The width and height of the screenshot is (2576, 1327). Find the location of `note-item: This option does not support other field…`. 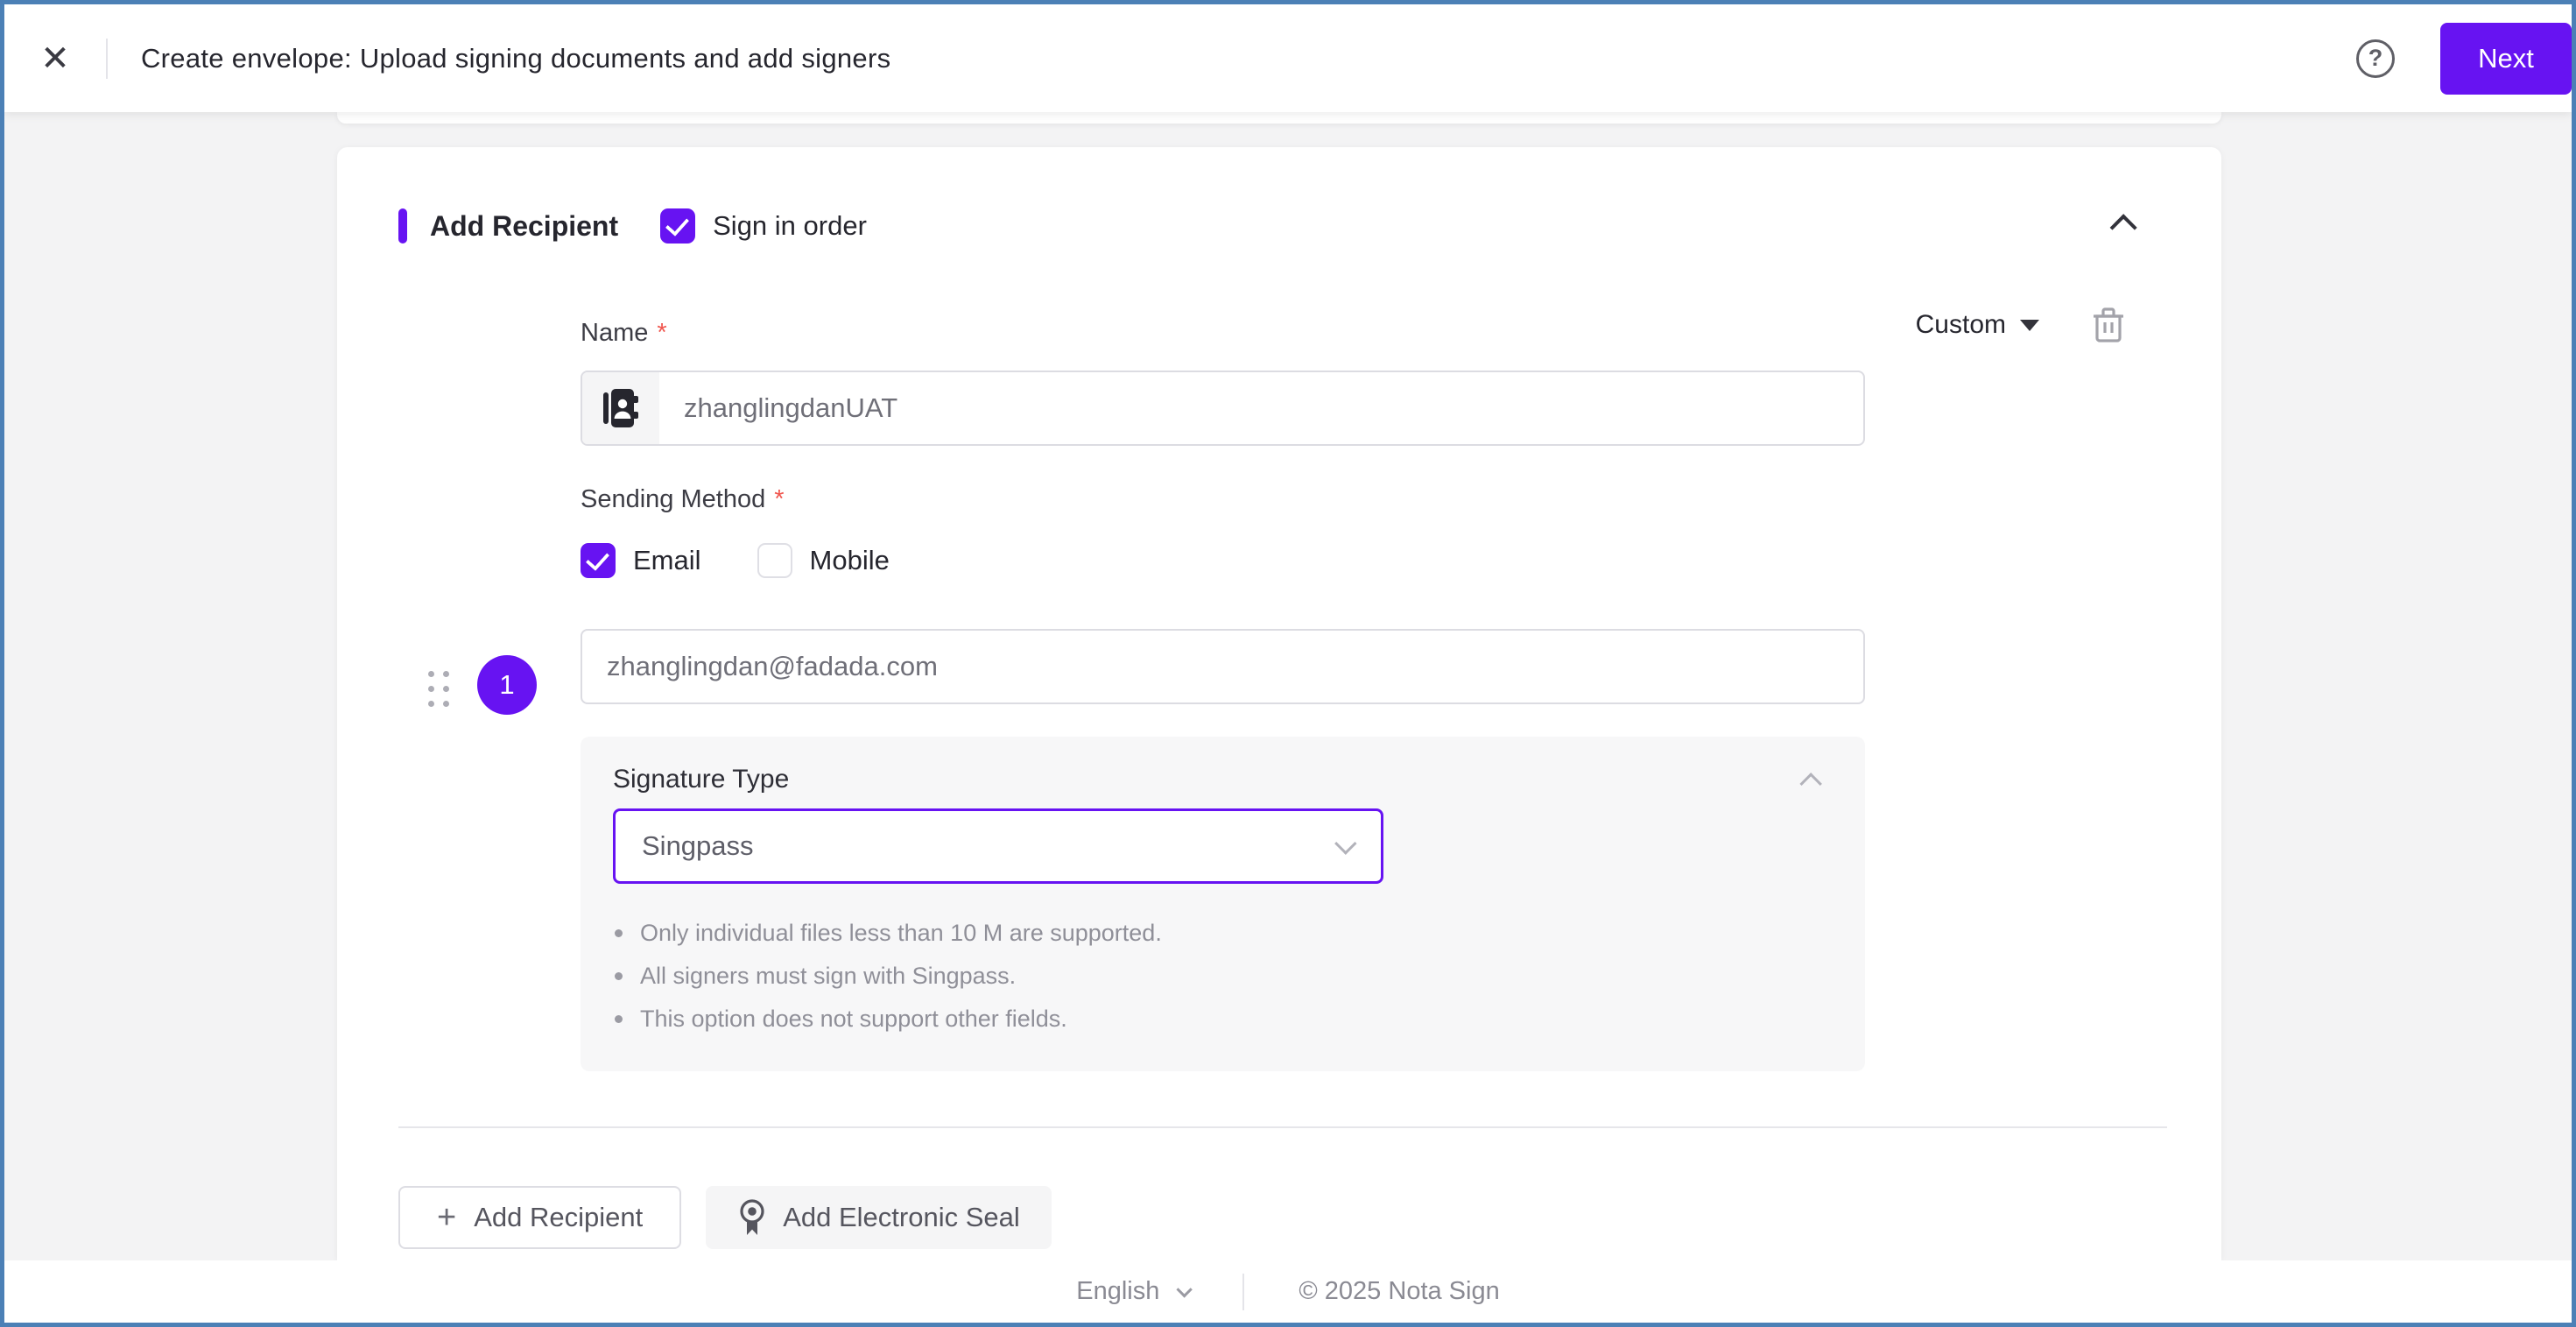

note-item: This option does not support other field… is located at coordinates (888, 1019).